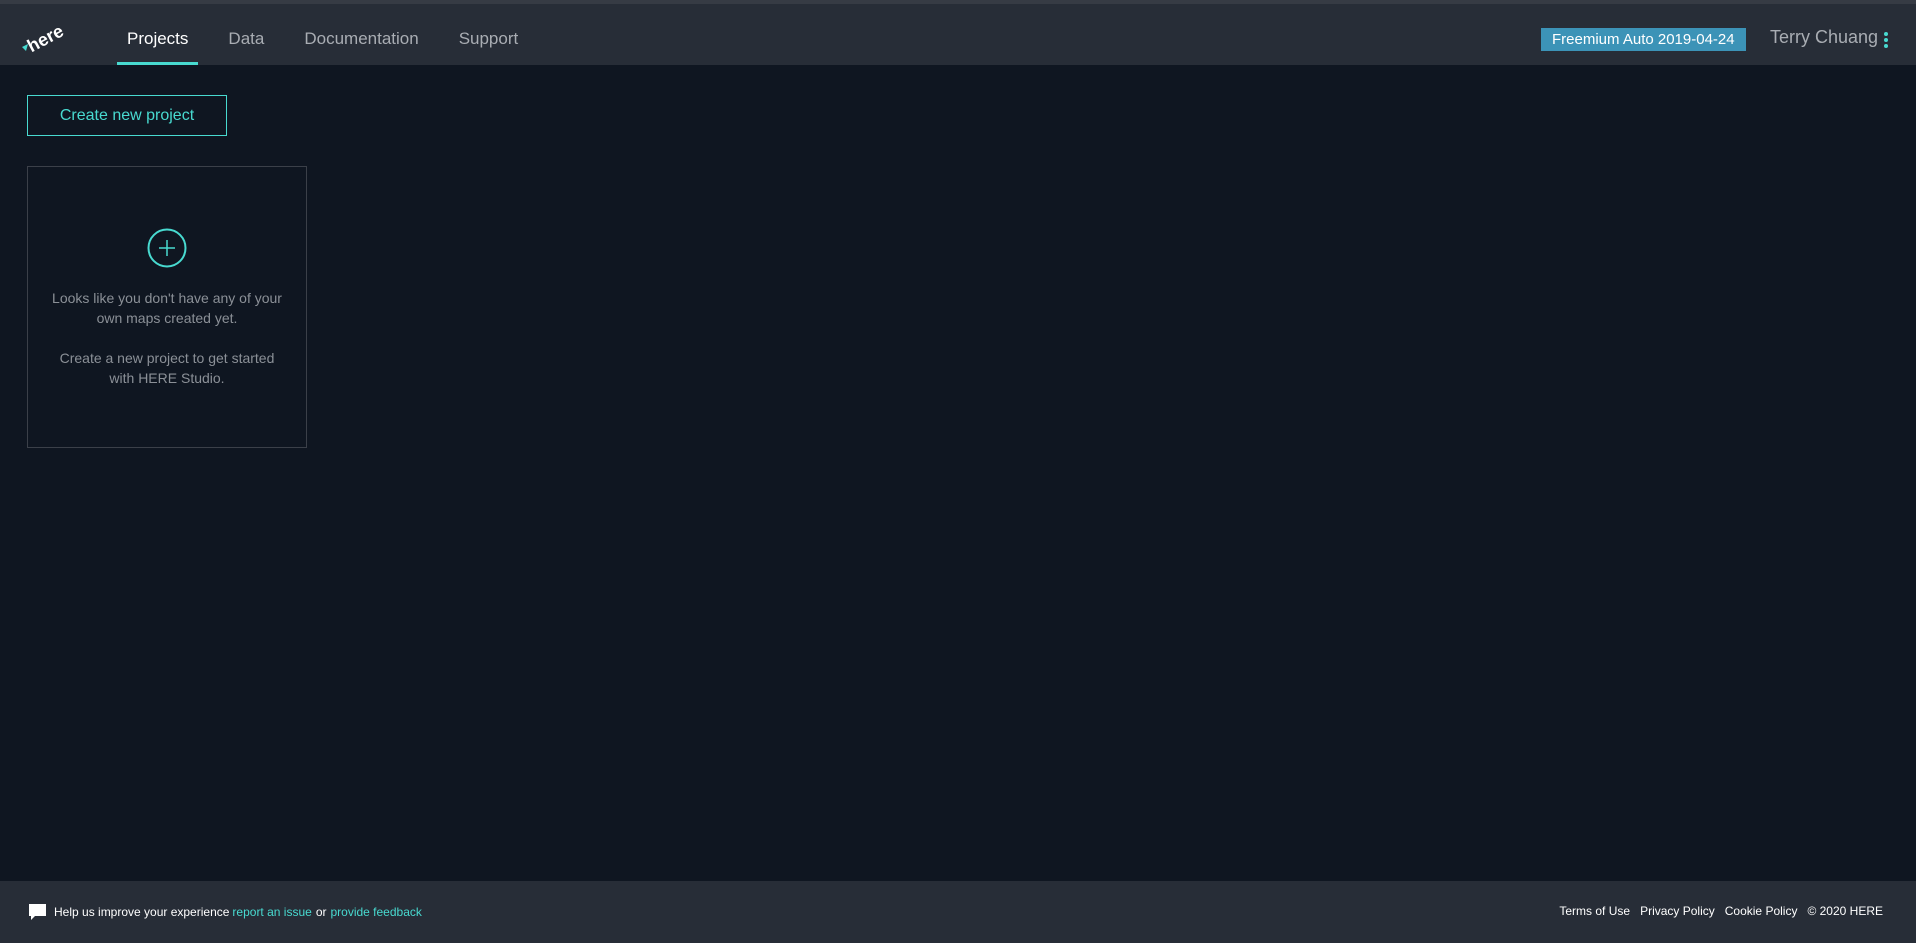  I want to click on privacy-policy-link: Privacy Policy, so click(1677, 911).